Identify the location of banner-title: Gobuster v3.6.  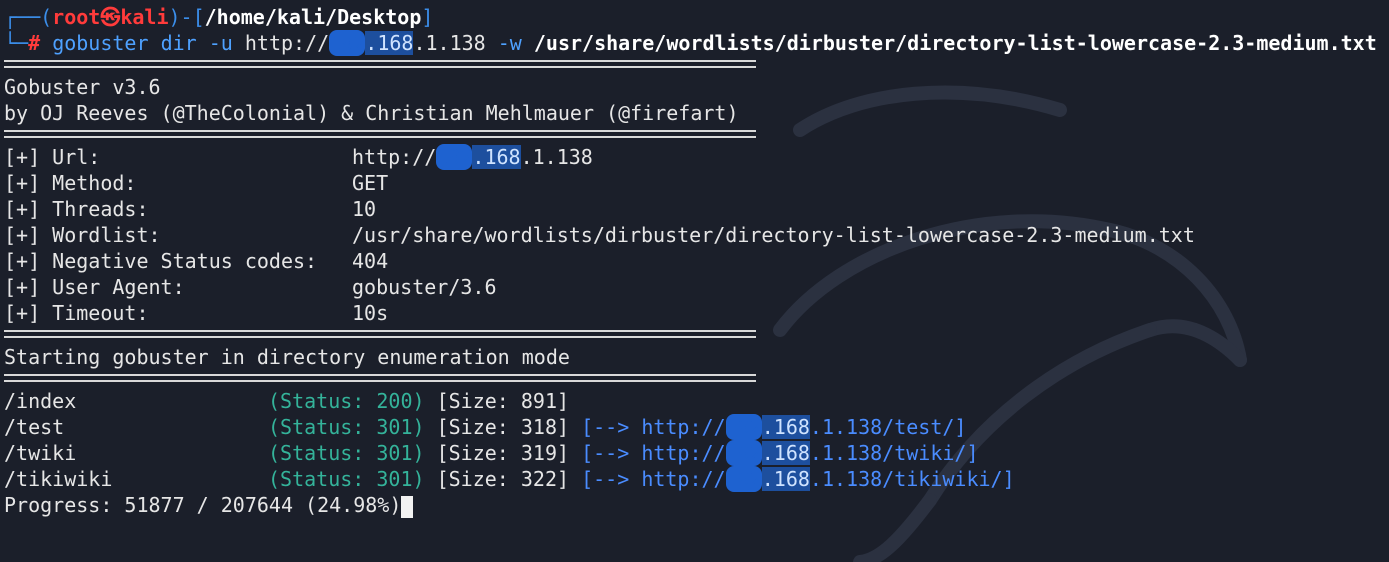
(82, 87).